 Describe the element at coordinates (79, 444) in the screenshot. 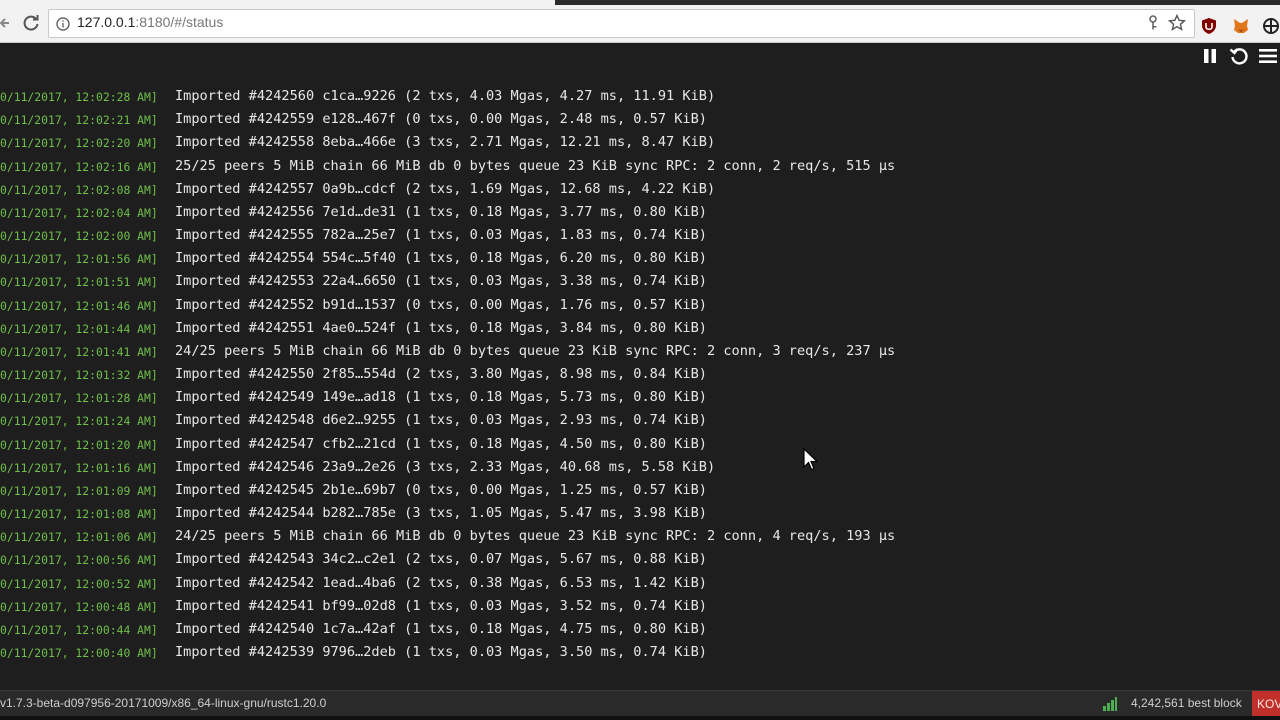

I see `log-timestamp: 0/11/2017, 12:01:20 AM]` at that location.